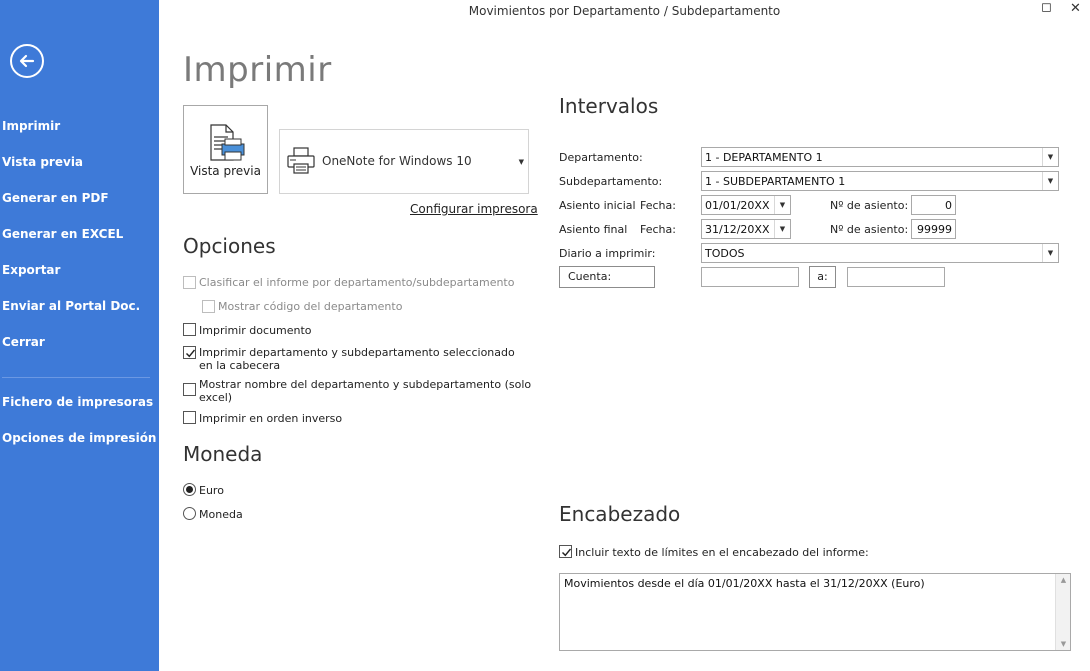  What do you see at coordinates (189, 417) in the screenshot?
I see `reverse-order-checkbox` at bounding box center [189, 417].